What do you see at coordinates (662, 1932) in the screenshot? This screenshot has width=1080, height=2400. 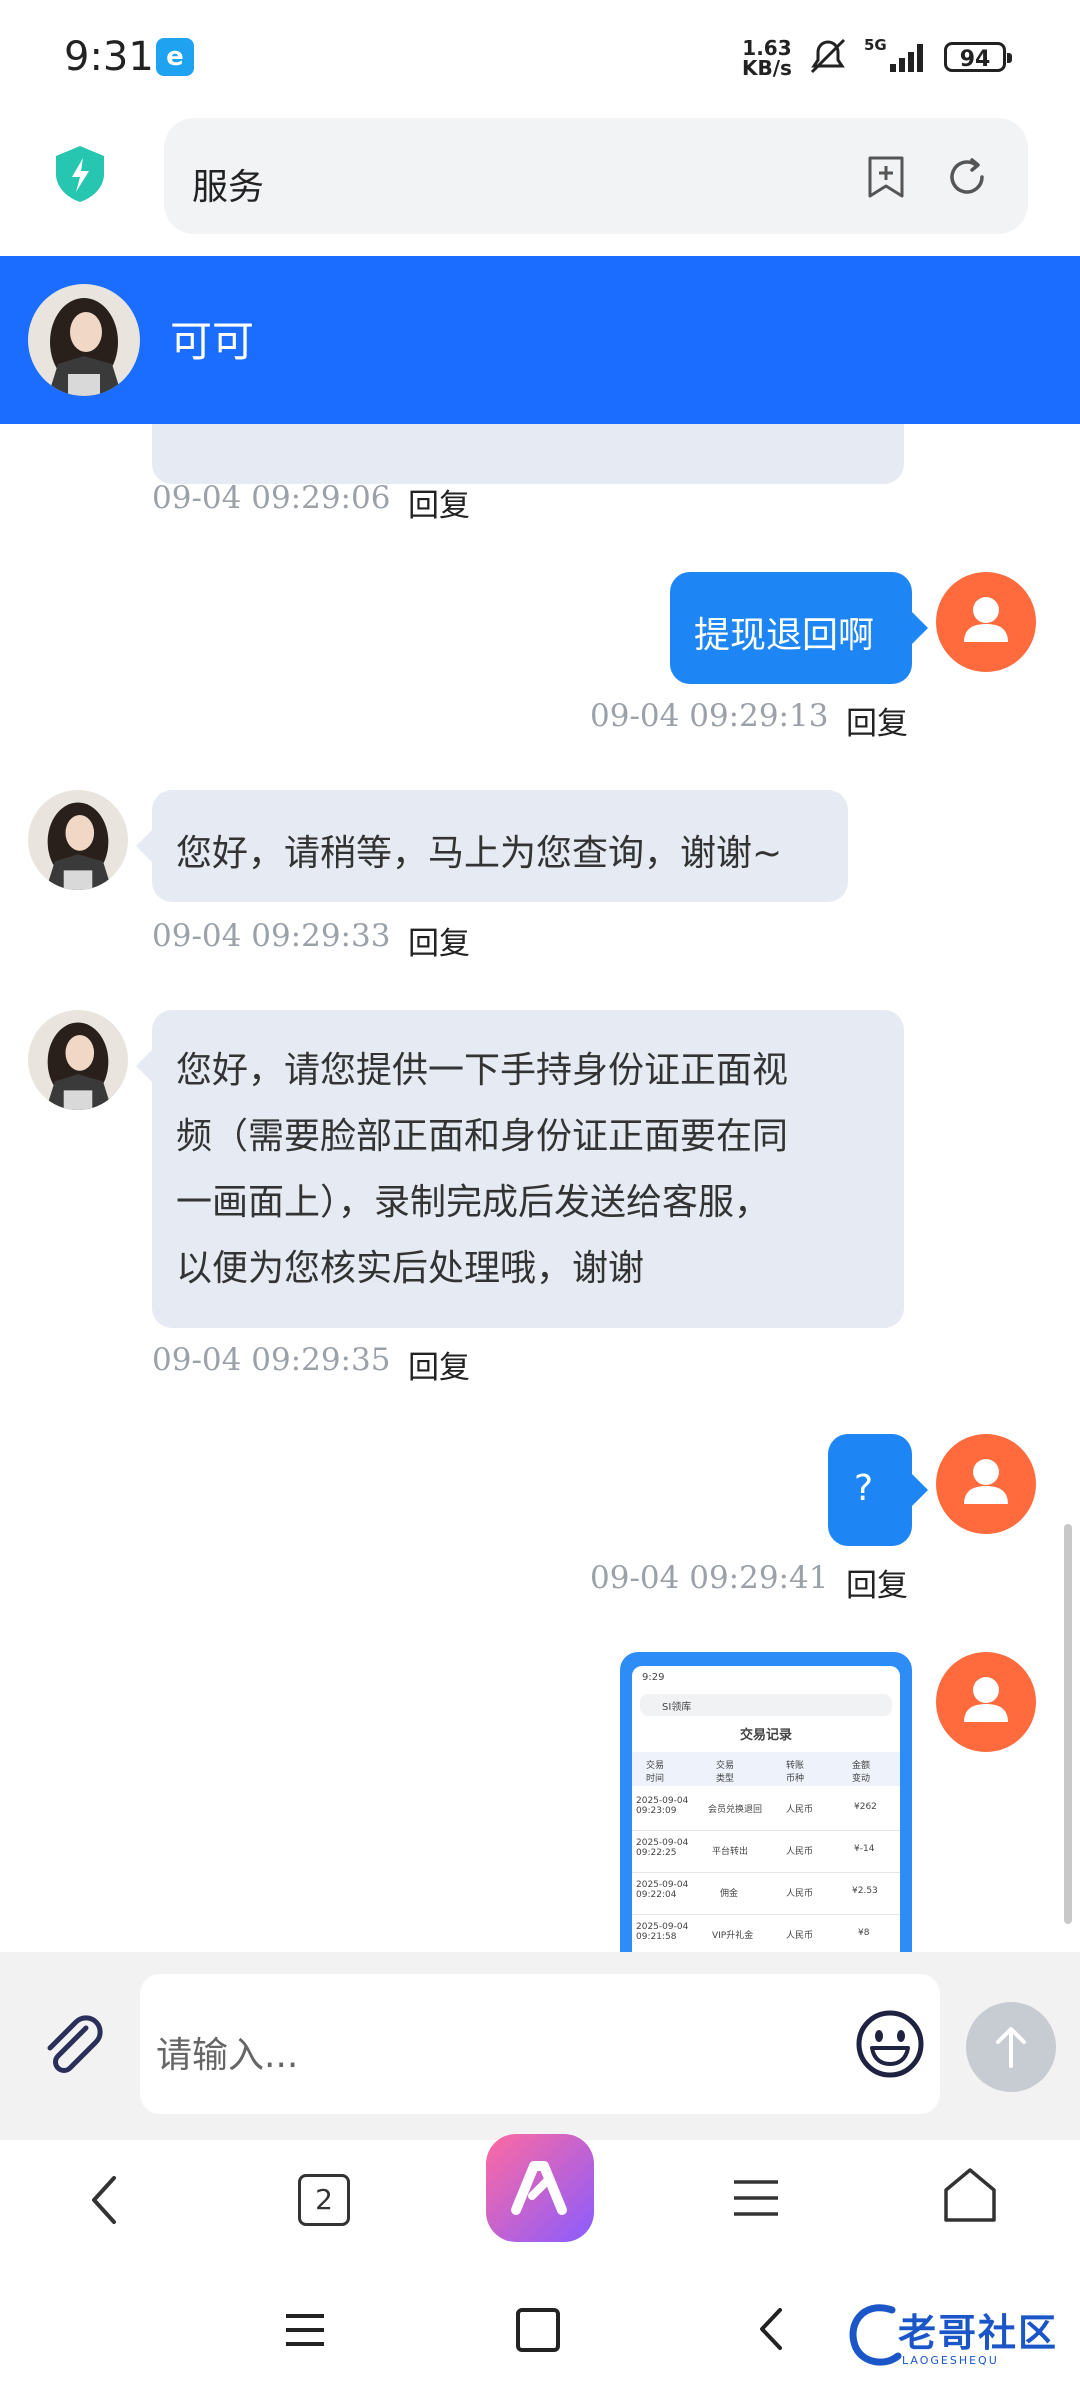 I see `preview-cell: 2025-09-04 09:21:58` at bounding box center [662, 1932].